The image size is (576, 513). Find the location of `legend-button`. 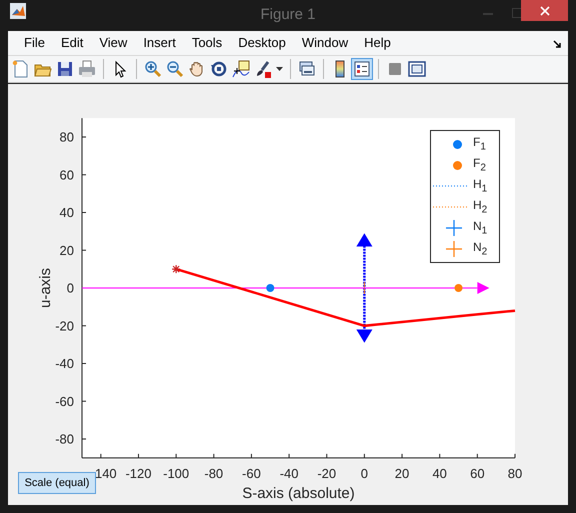

legend-button is located at coordinates (362, 69).